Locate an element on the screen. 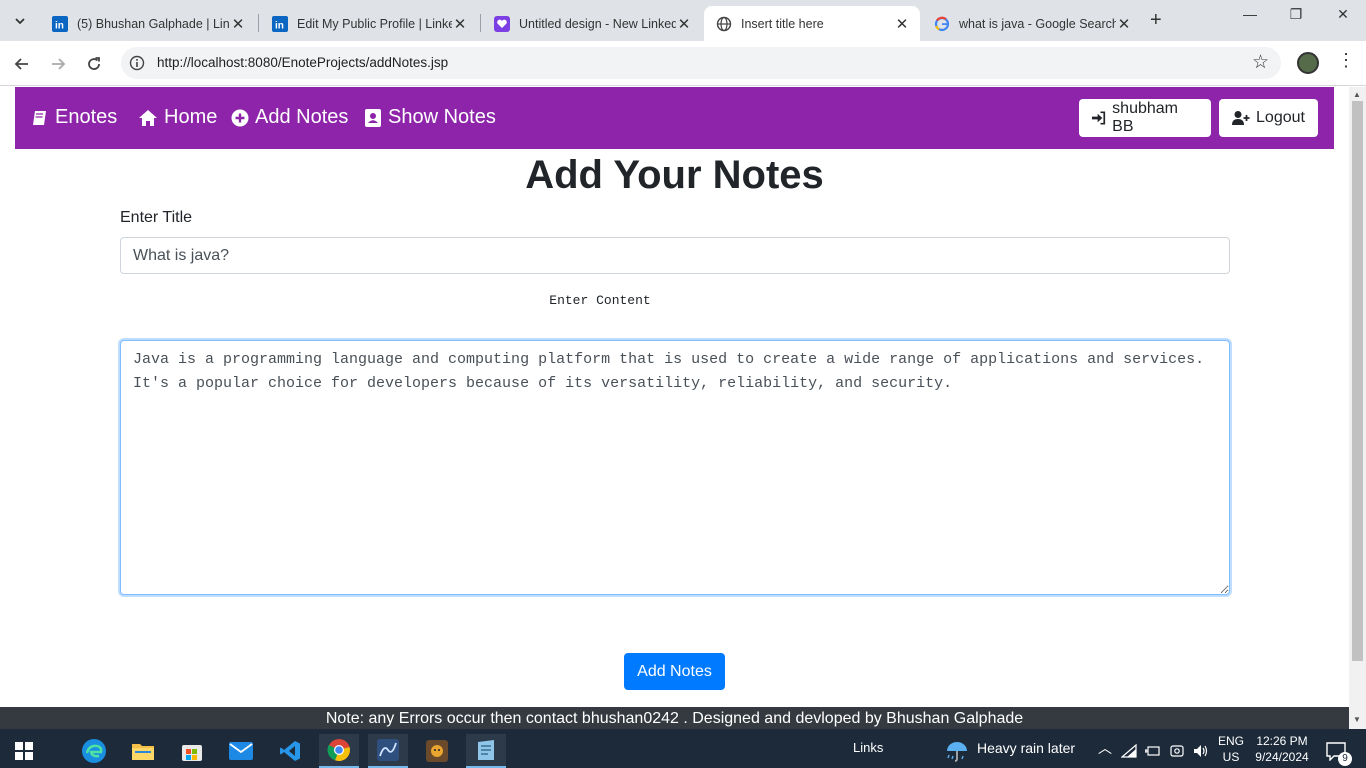 The width and height of the screenshot is (1366, 768). page-scrollbar: ▲ ▼ is located at coordinates (1357, 408).